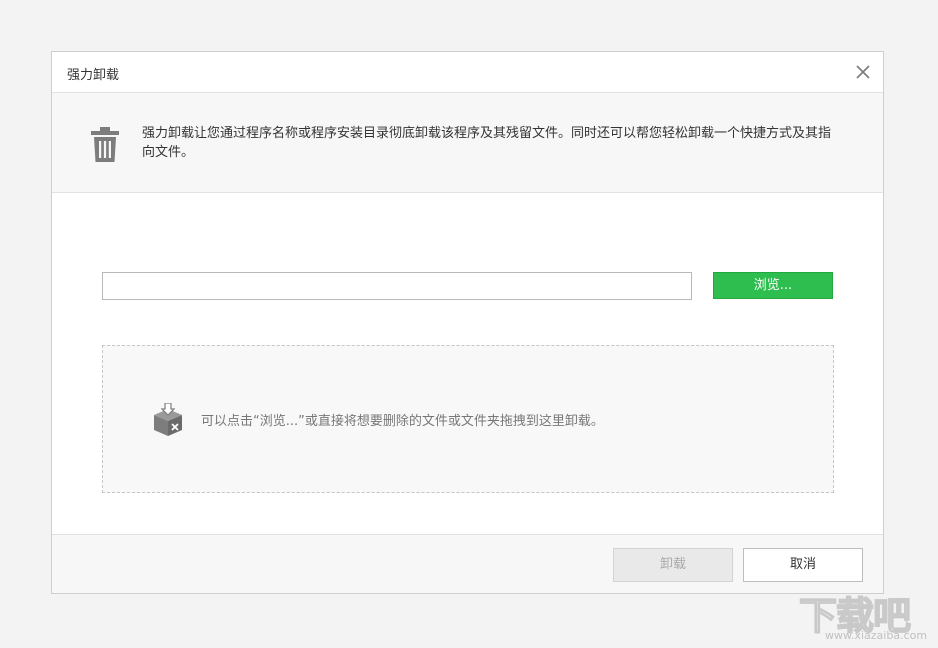  I want to click on dialog-title: 强力卸载, so click(93, 73).